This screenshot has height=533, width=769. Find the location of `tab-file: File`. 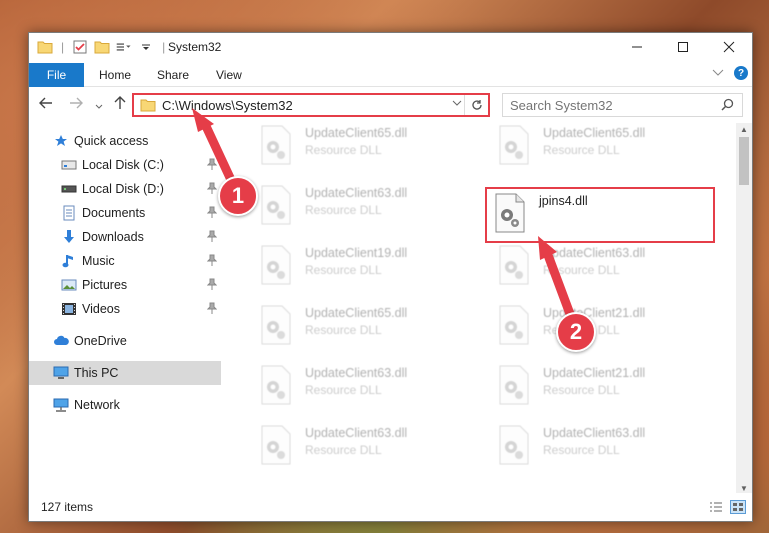

tab-file: File is located at coordinates (56, 75).